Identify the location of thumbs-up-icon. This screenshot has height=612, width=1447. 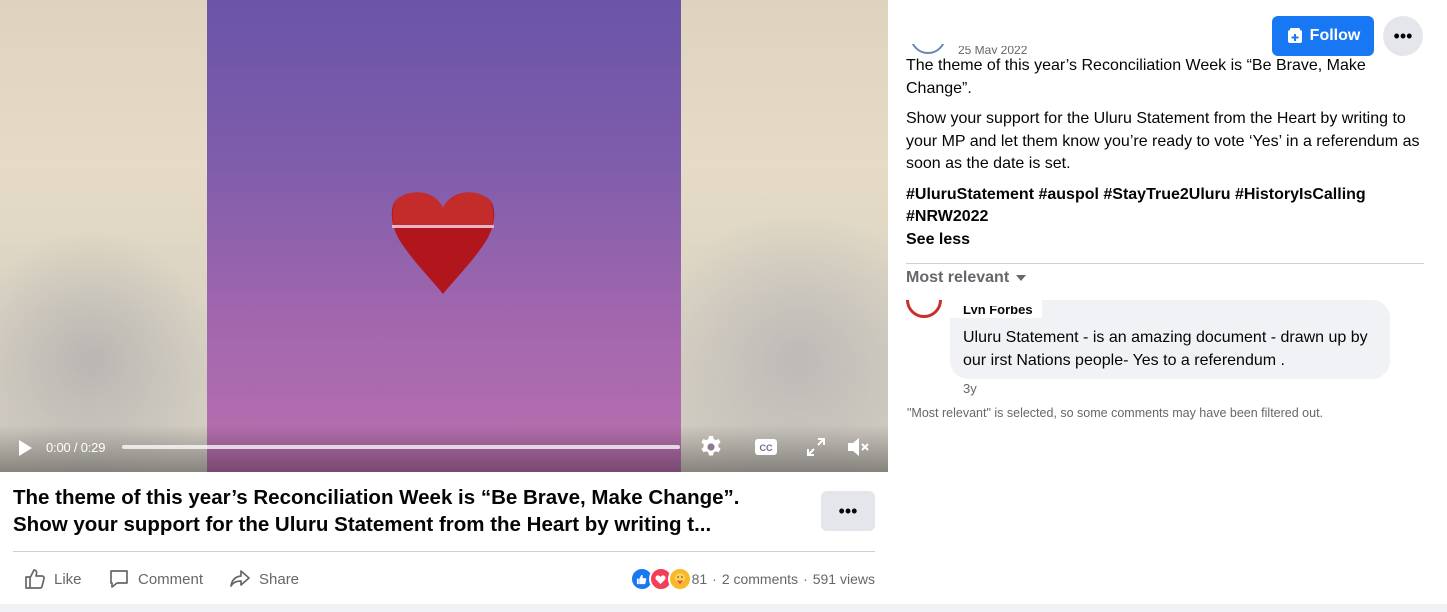
(35, 579).